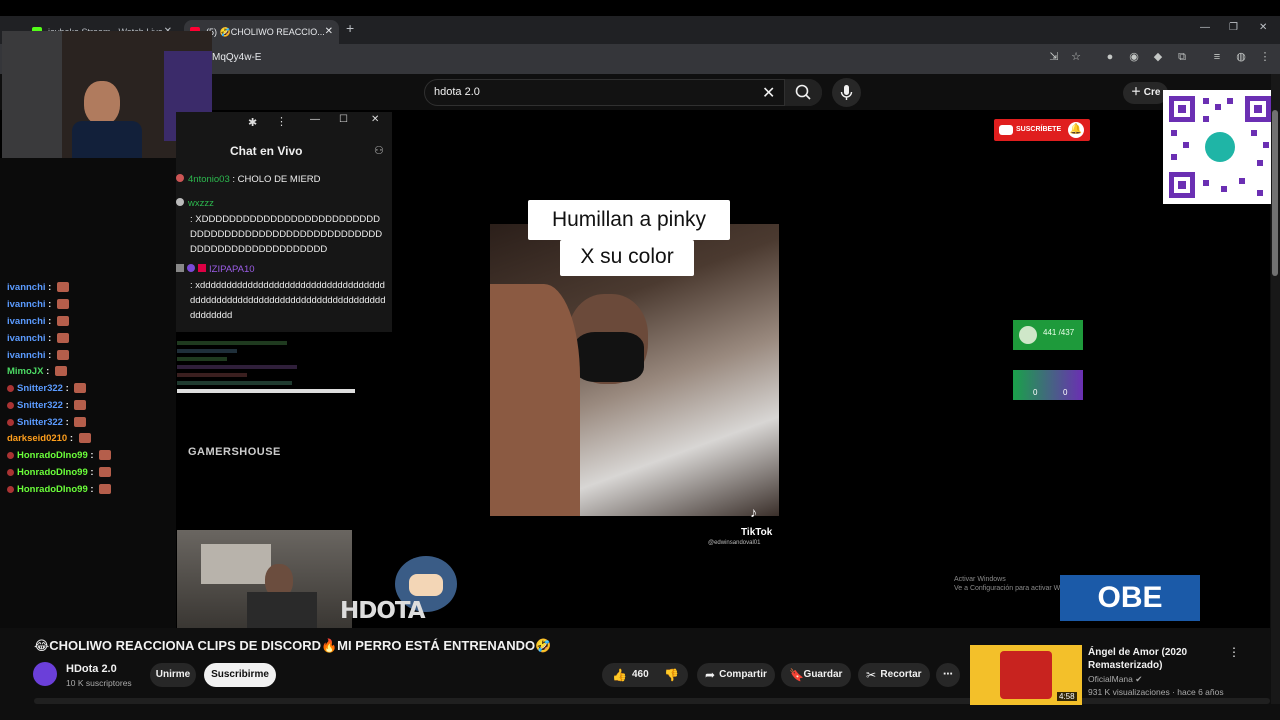  Describe the element at coordinates (343, 119) in the screenshot. I see `restore-icon: ☐` at that location.